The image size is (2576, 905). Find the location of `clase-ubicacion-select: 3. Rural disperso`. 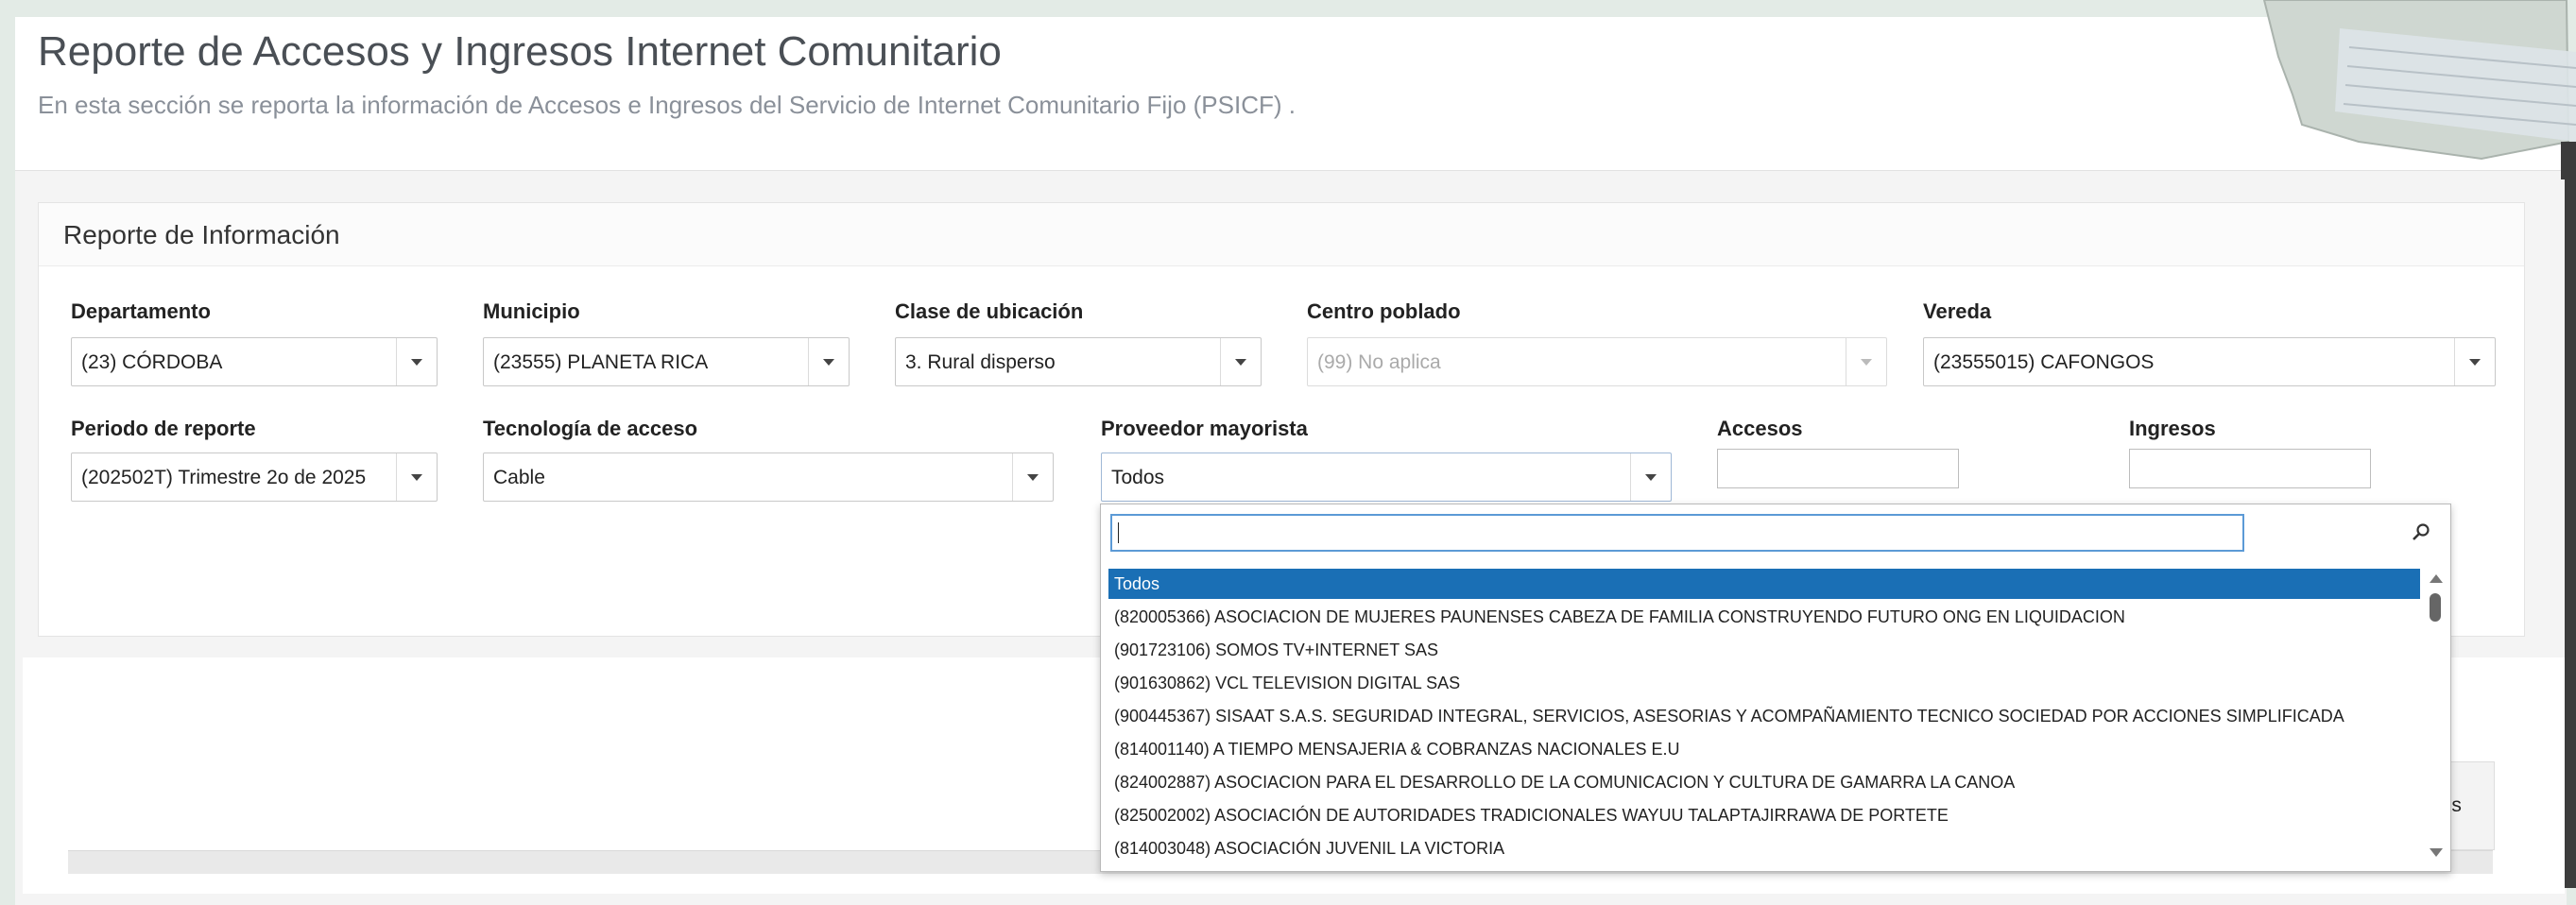

clase-ubicacion-select: 3. Rural disperso is located at coordinates (1078, 361).